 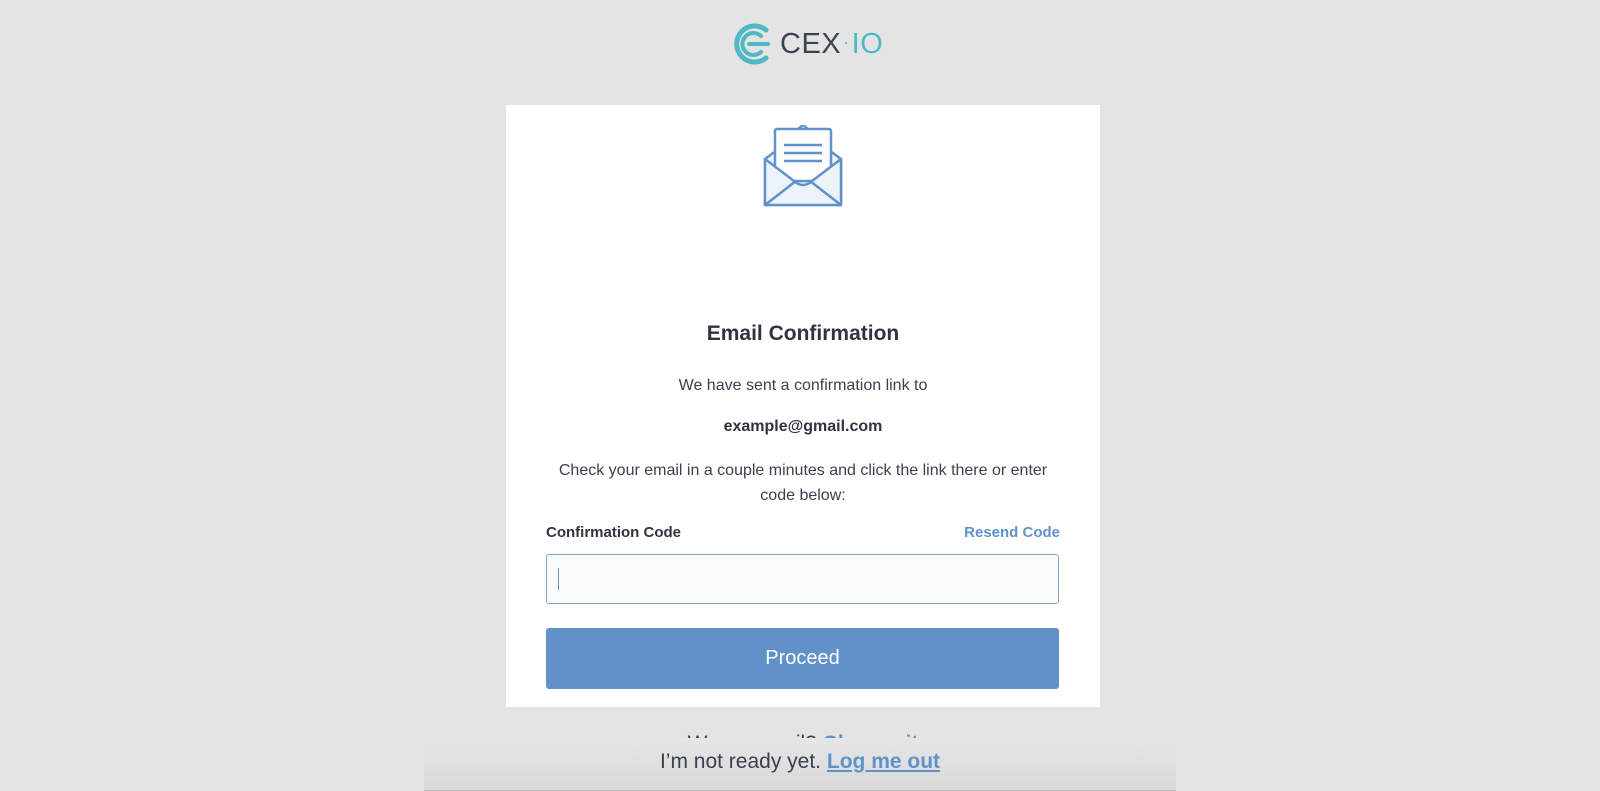 I want to click on sent-confirmation-text: We have sent a confirmation link to, so click(x=803, y=385).